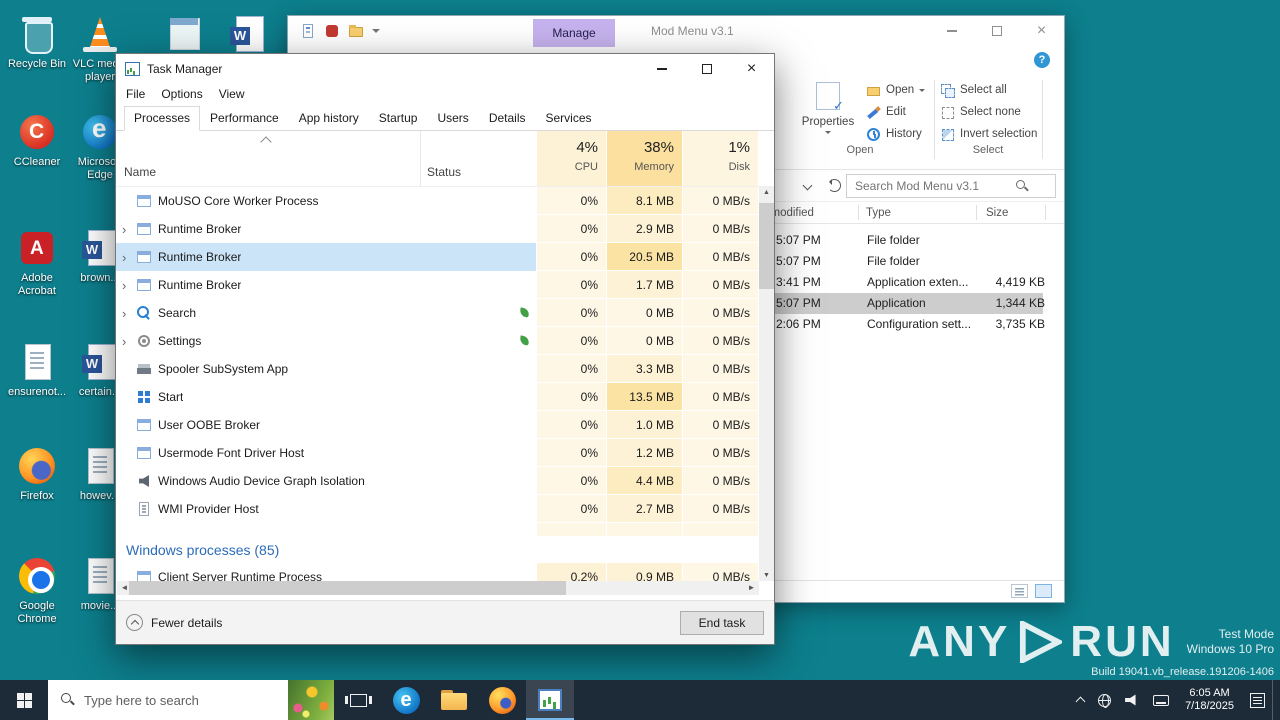  Describe the element at coordinates (311, 700) in the screenshot. I see `search-highlight-image` at that location.